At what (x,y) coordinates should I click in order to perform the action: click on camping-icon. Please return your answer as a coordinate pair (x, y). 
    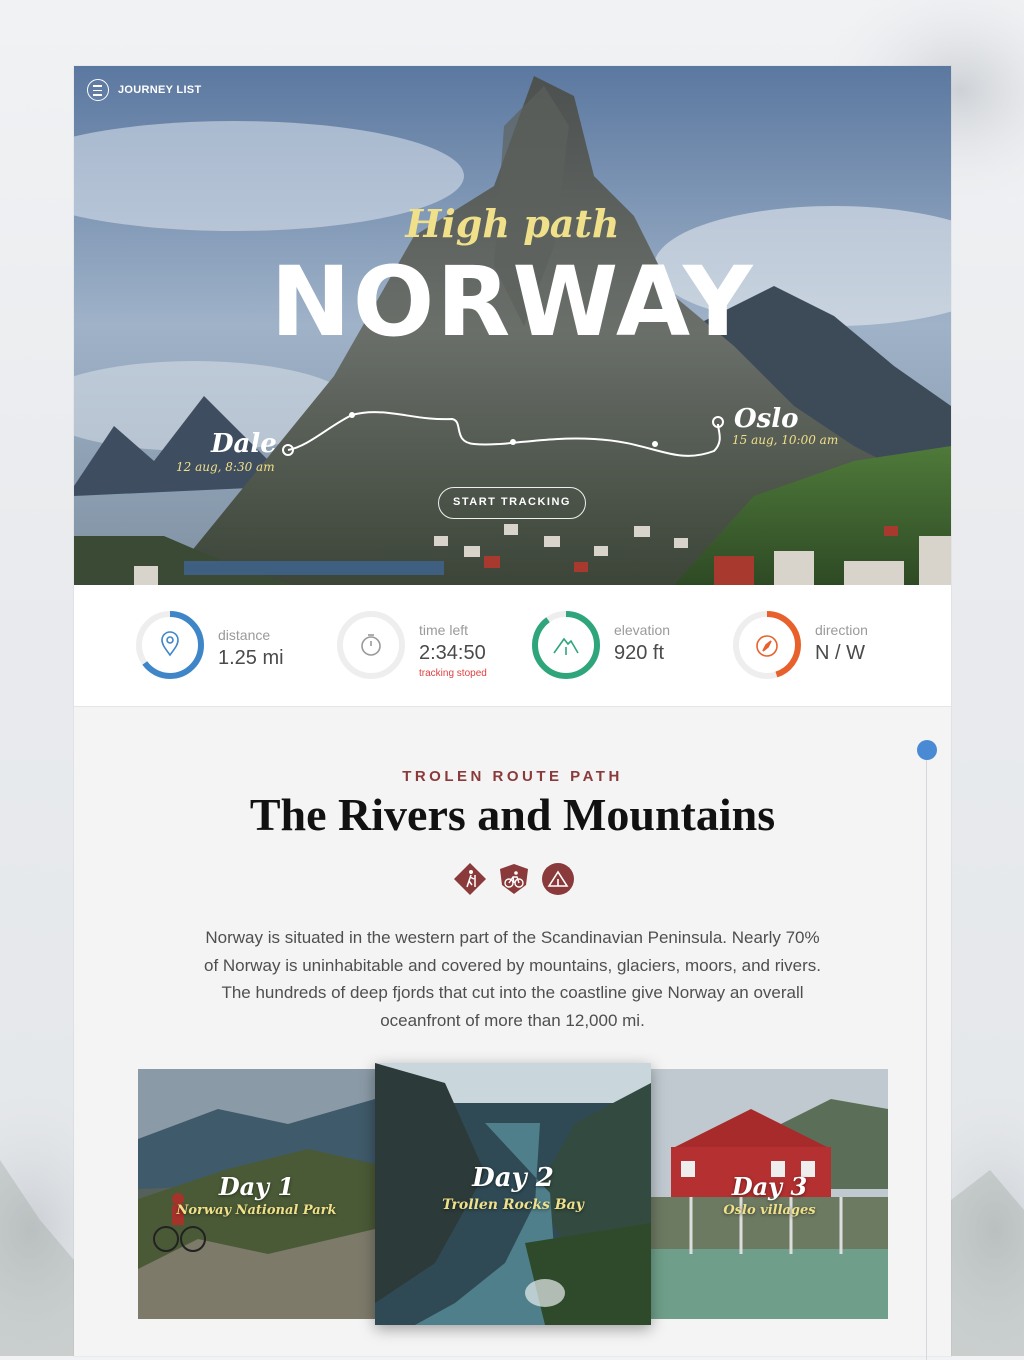
    Looking at the image, I should click on (558, 879).